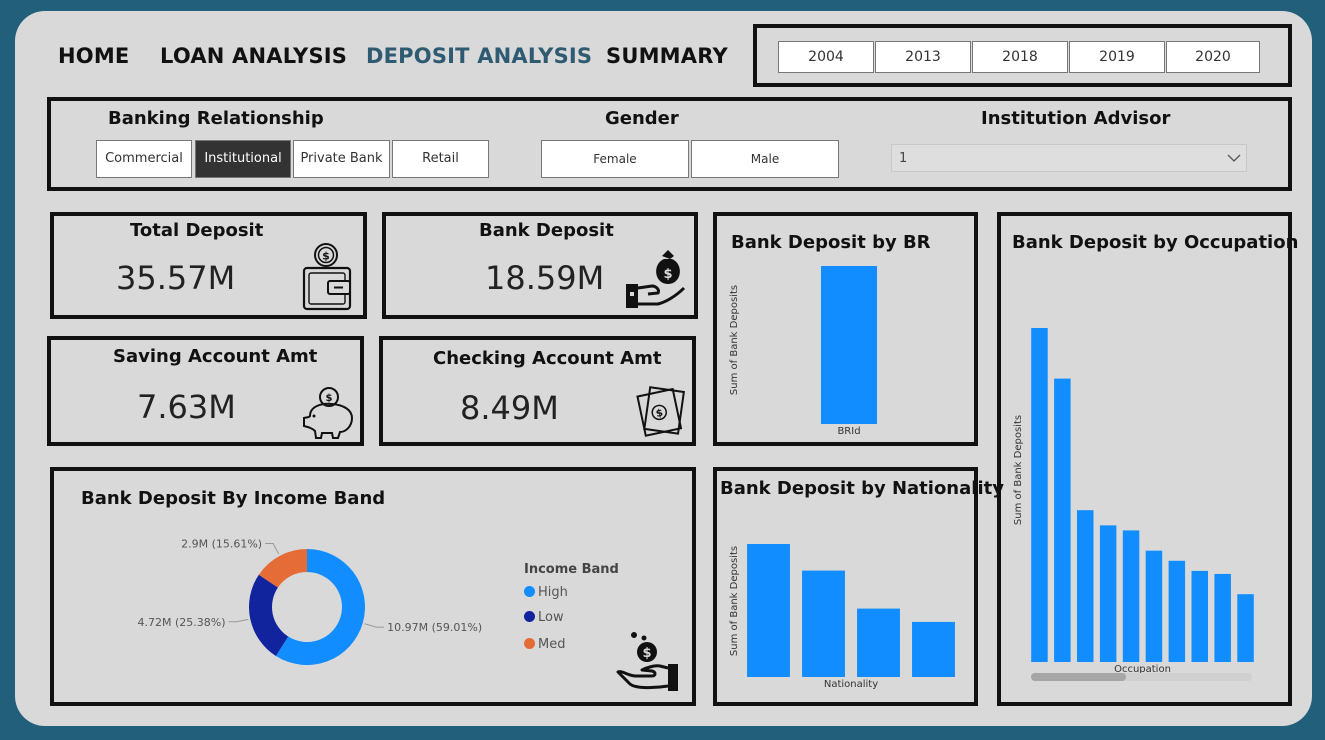  I want to click on money-bag-hand-icon: $, so click(656, 279).